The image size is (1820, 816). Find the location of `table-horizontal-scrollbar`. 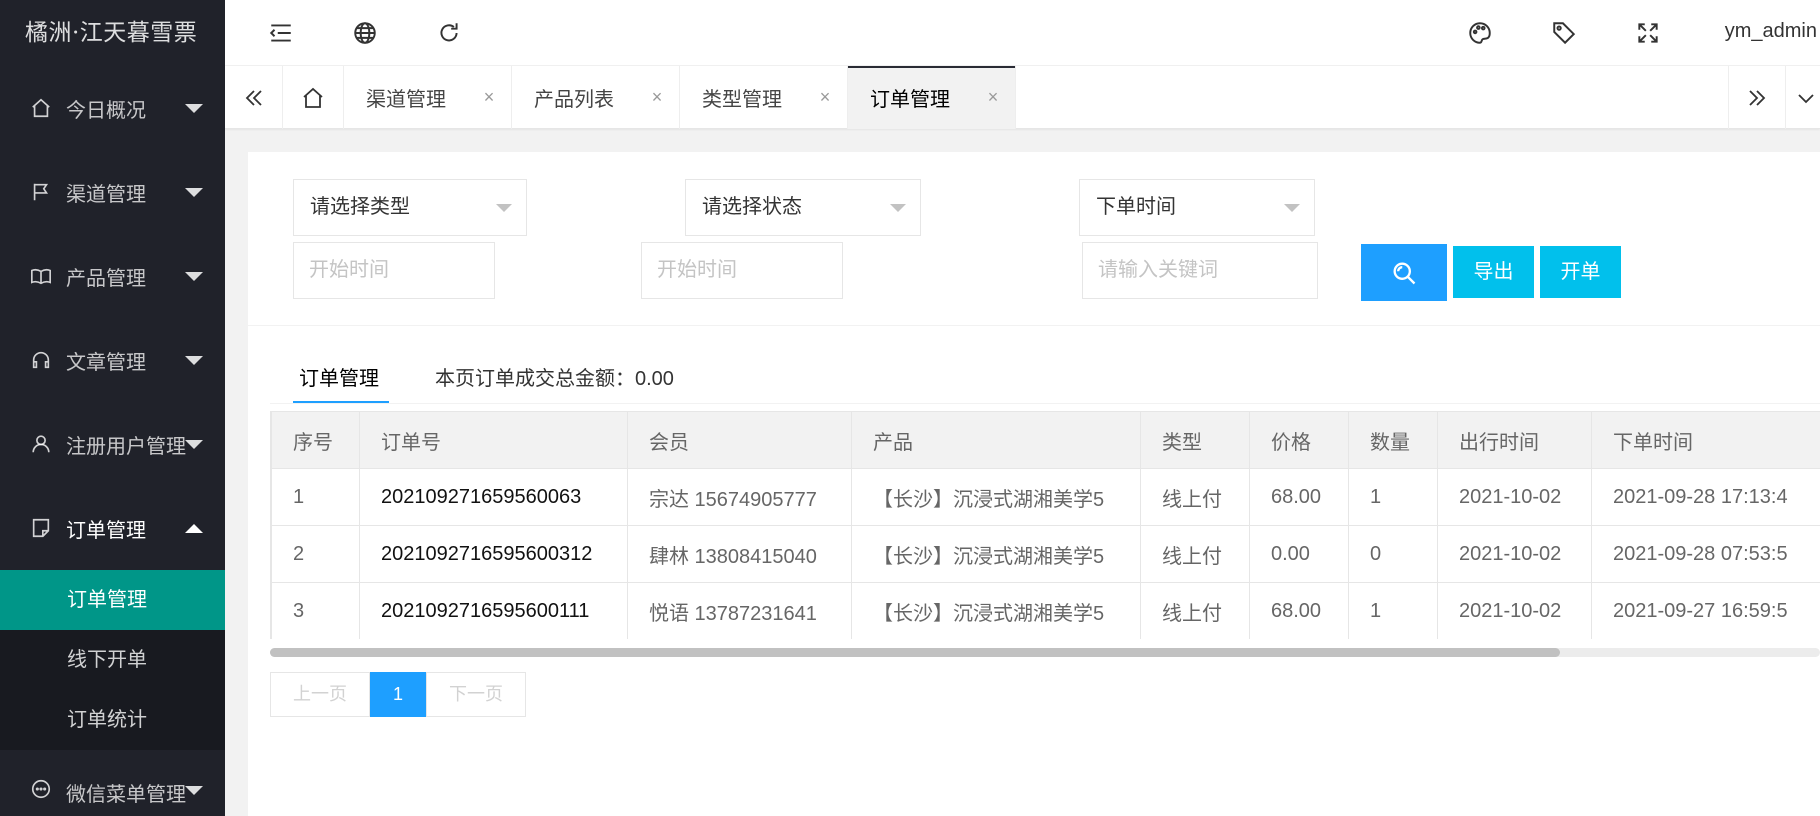

table-horizontal-scrollbar is located at coordinates (1045, 652).